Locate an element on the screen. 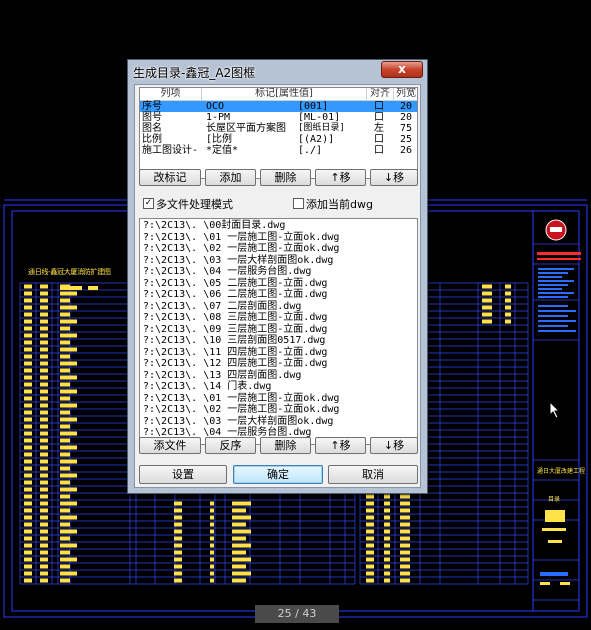 The height and width of the screenshot is (630, 591). row-item: 比例 is located at coordinates (152, 139).